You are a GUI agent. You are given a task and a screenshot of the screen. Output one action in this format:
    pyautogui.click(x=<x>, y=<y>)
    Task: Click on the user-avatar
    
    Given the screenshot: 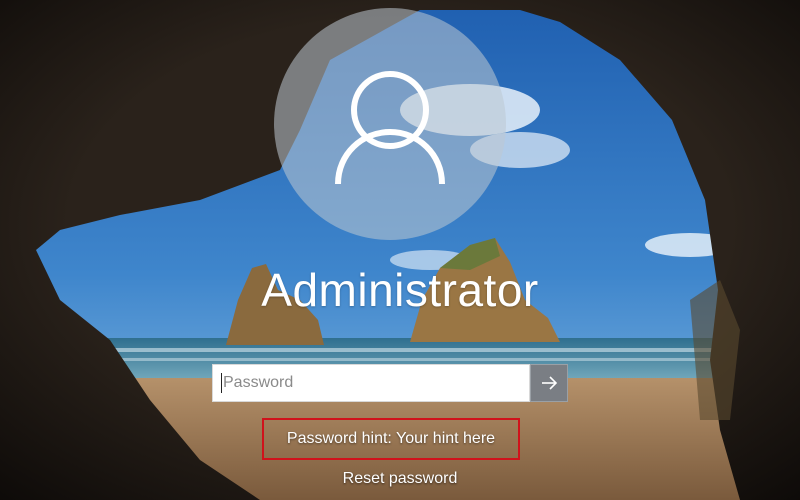 What is the action you would take?
    pyautogui.click(x=390, y=124)
    